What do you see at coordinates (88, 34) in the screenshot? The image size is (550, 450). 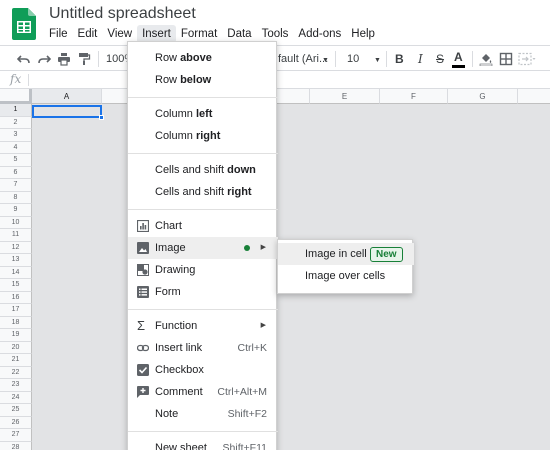 I see `menu-edit: Edit` at bounding box center [88, 34].